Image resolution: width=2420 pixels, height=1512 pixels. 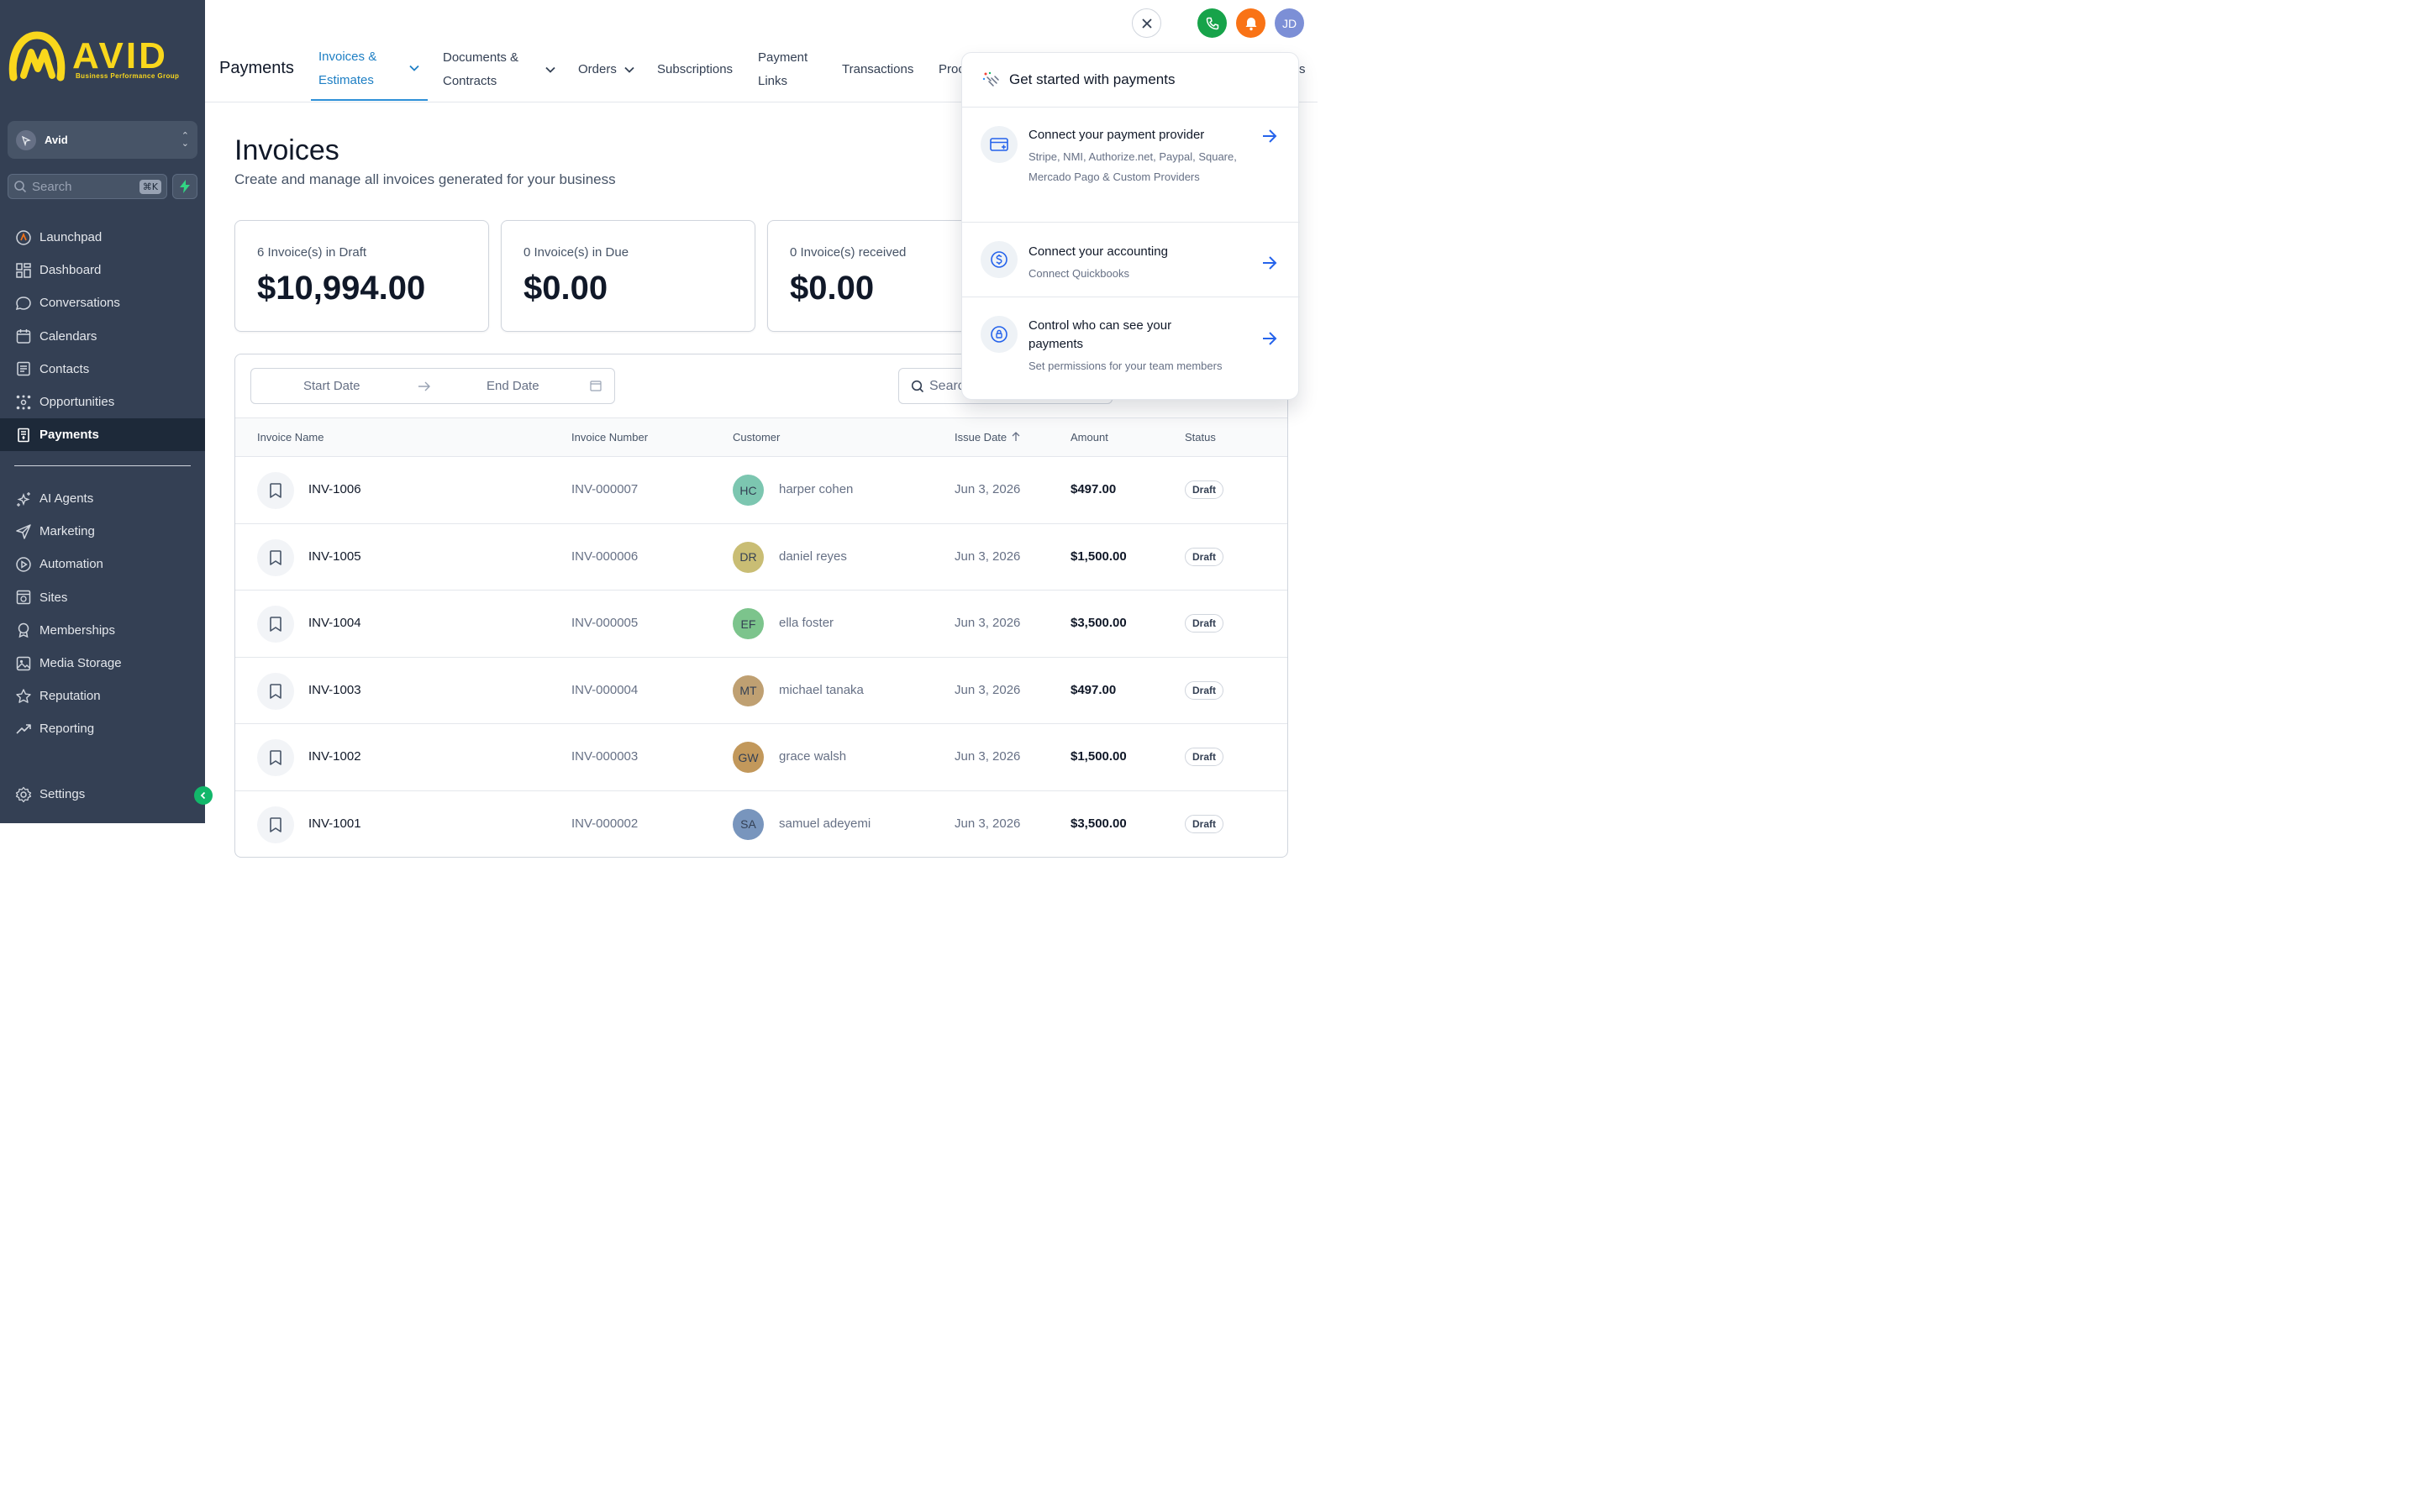 What do you see at coordinates (53, 597) in the screenshot?
I see `sidebar-item-label: Sites` at bounding box center [53, 597].